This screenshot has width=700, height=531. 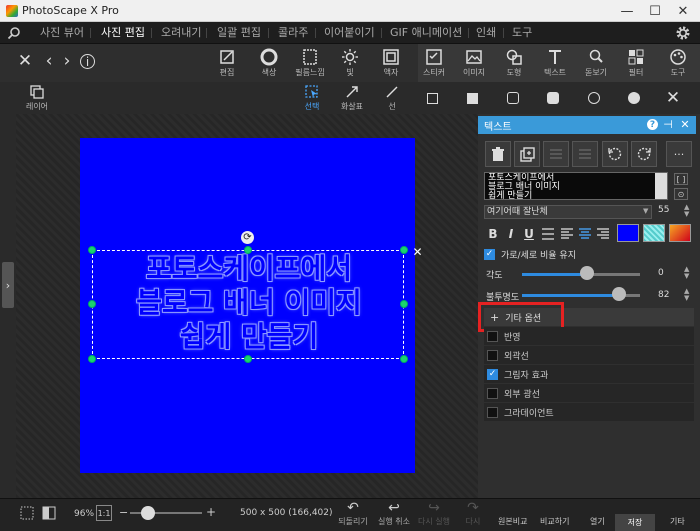 What do you see at coordinates (148, 513) in the screenshot?
I see `zoom-slider-knob` at bounding box center [148, 513].